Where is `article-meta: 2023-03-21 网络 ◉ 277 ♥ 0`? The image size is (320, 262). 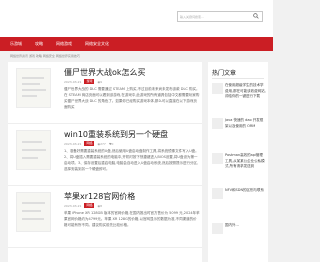 article-meta: 2023-03-21 网络 ◉ 277 ♥ 0 is located at coordinates (88, 143).